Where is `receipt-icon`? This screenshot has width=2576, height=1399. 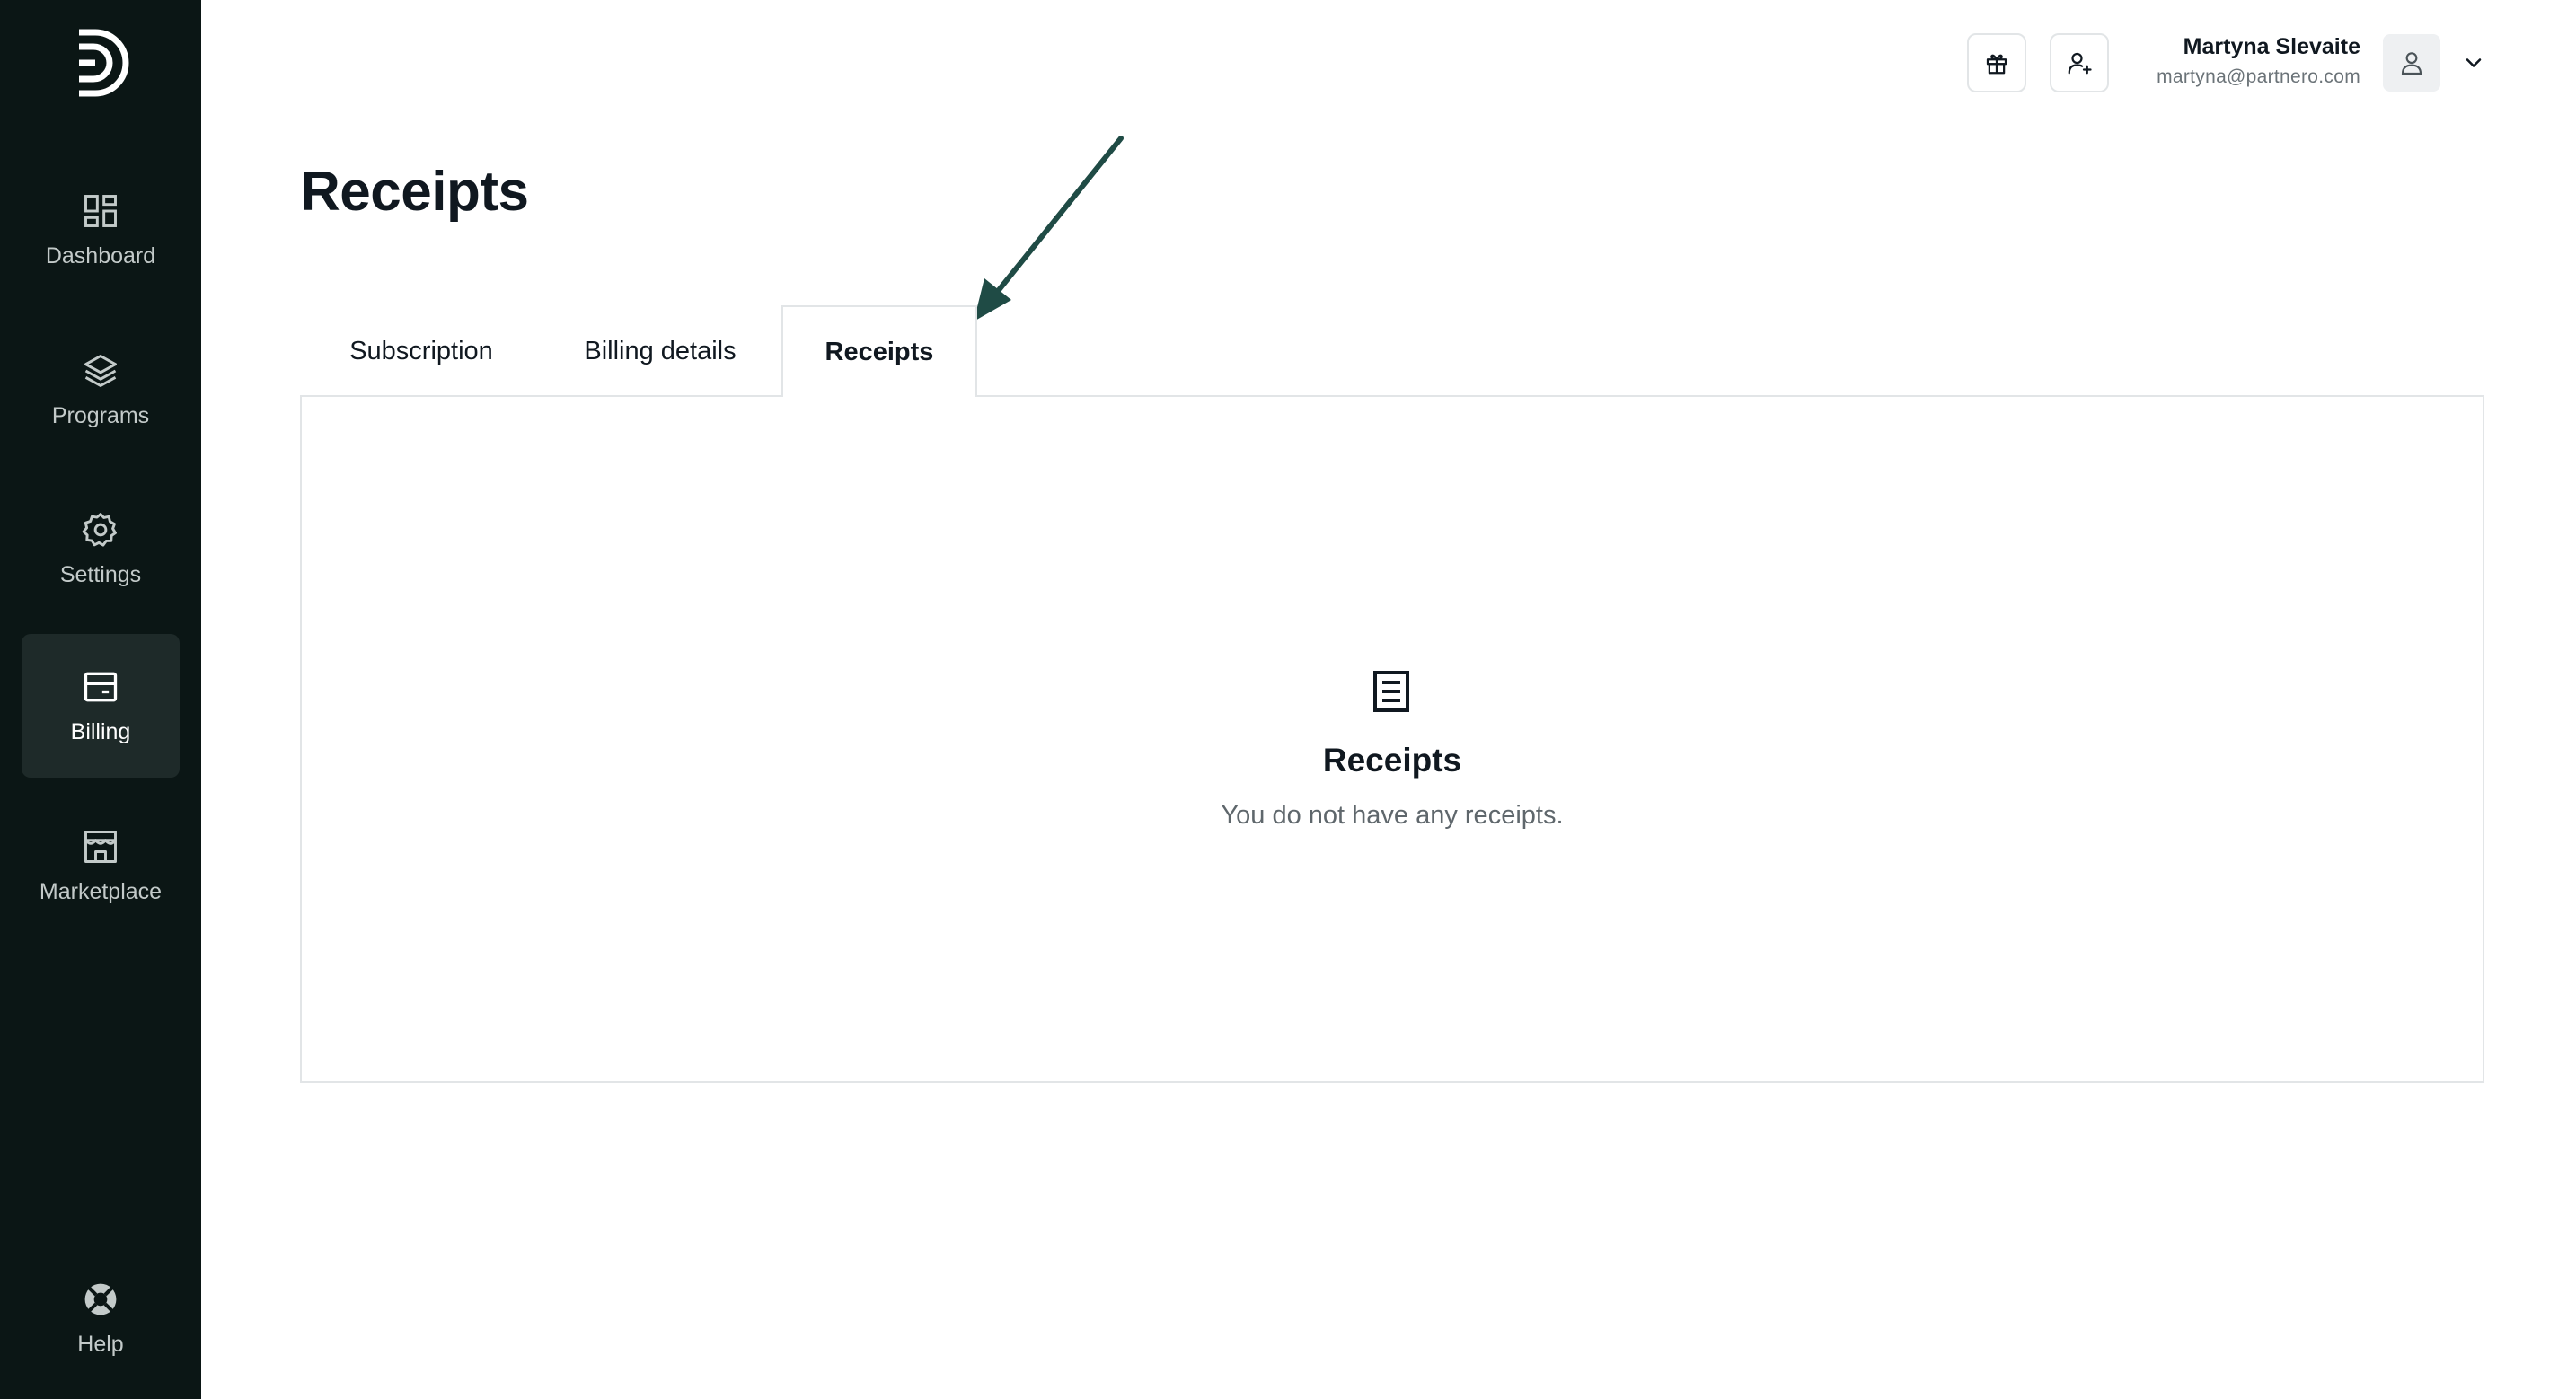
receipt-icon is located at coordinates (1391, 691).